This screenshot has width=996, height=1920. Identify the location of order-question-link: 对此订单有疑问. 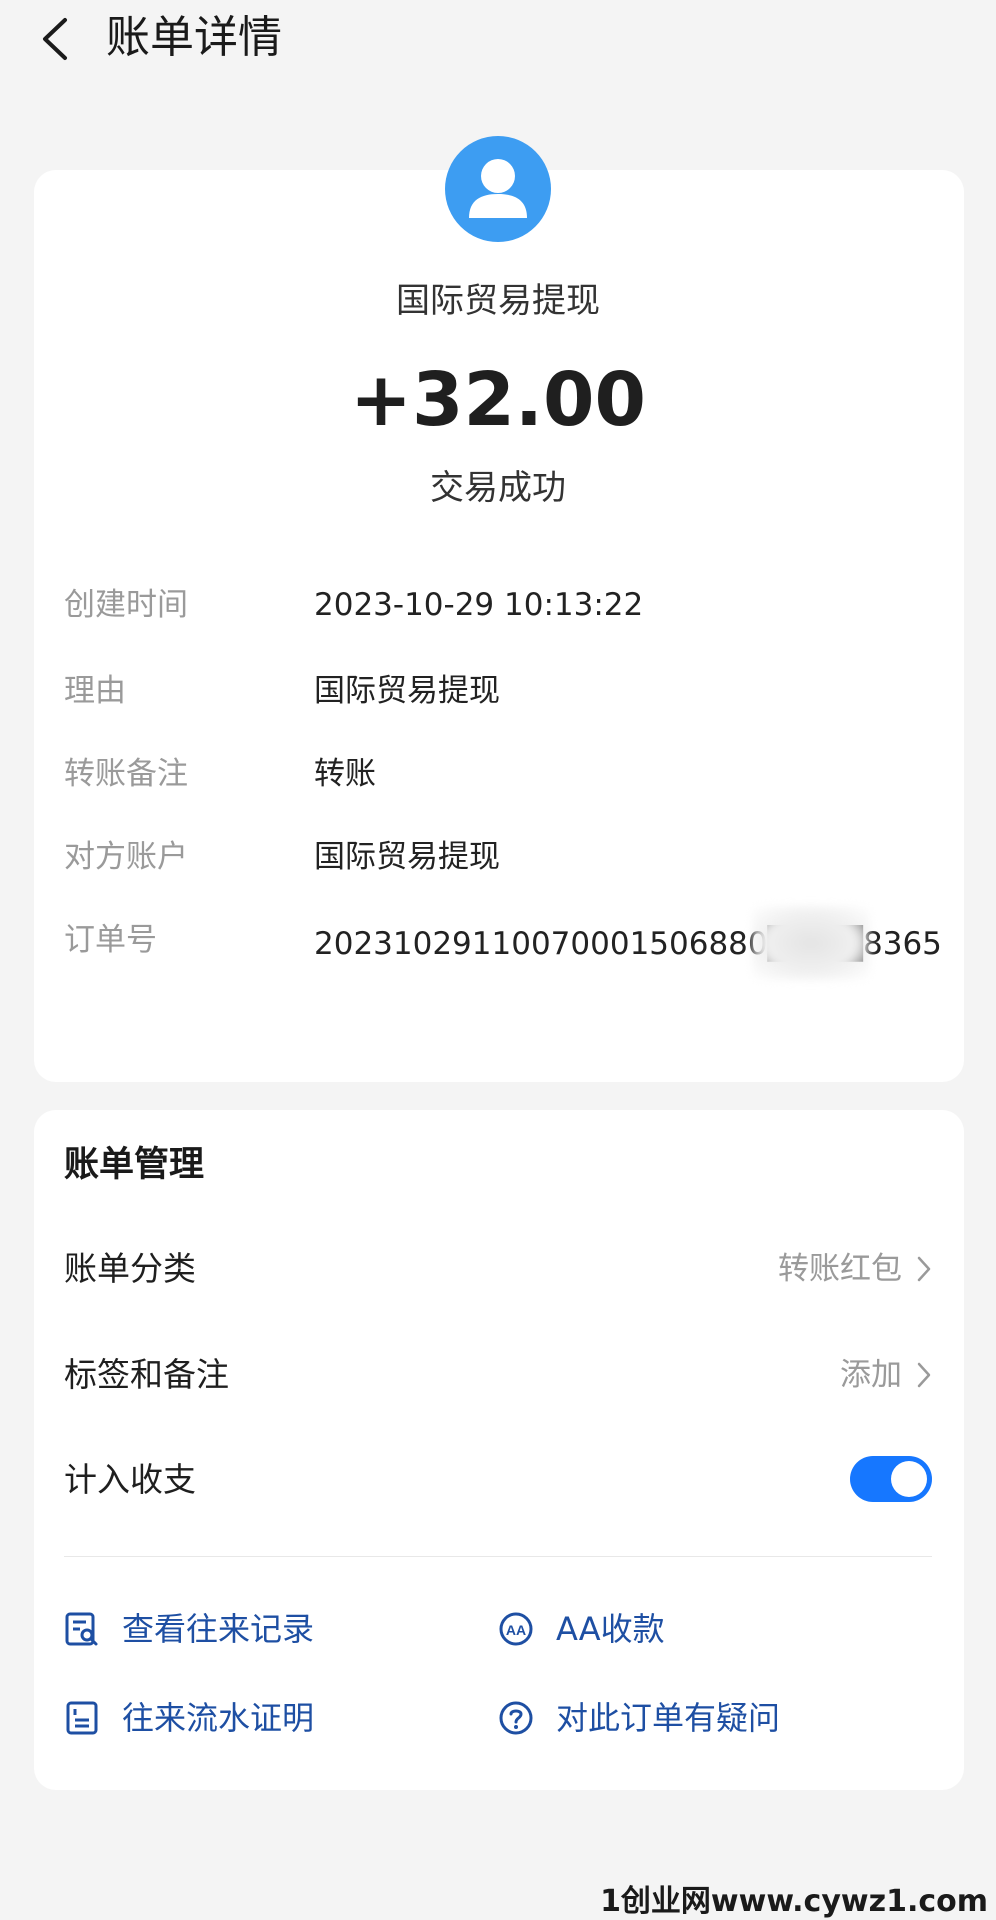
(639, 1718).